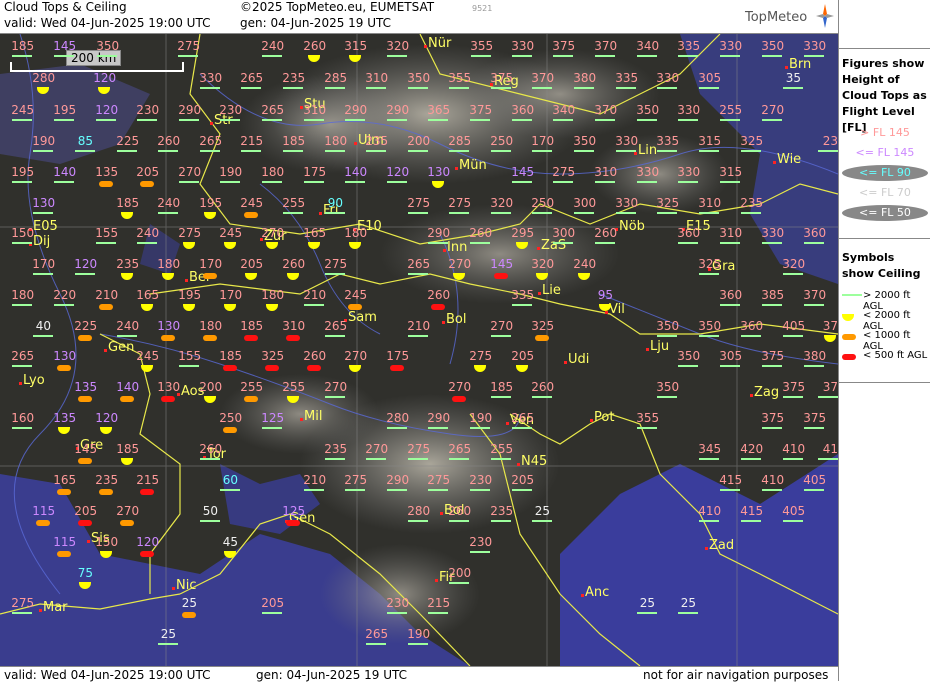  What do you see at coordinates (579, 359) in the screenshot?
I see `city-label: Udi` at bounding box center [579, 359].